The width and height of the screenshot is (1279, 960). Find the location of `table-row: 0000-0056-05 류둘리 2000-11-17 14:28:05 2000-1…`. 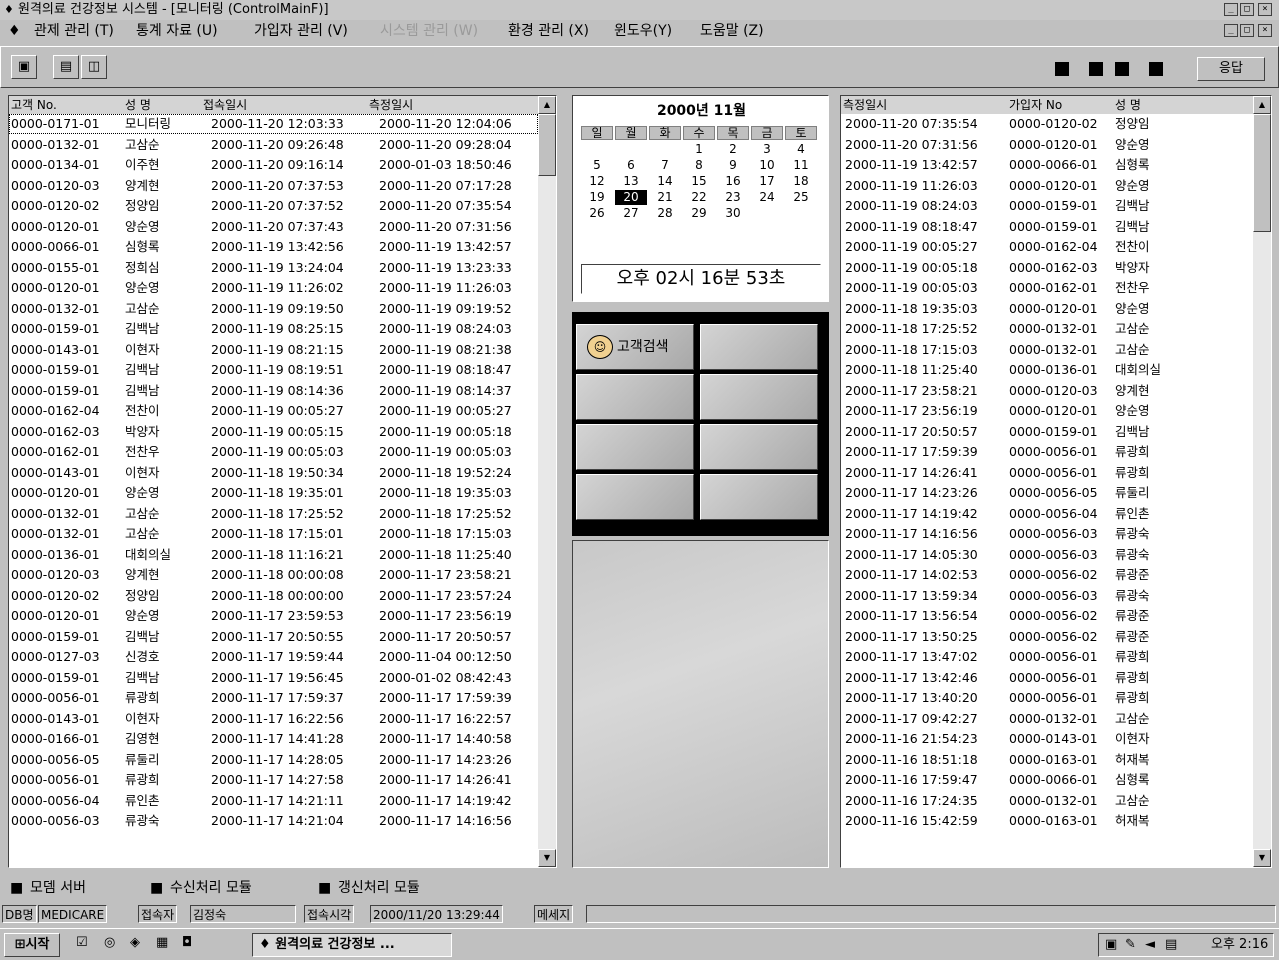

table-row: 0000-0056-05 류둘리 2000-11-17 14:28:05 2000-1… is located at coordinates (273, 760).